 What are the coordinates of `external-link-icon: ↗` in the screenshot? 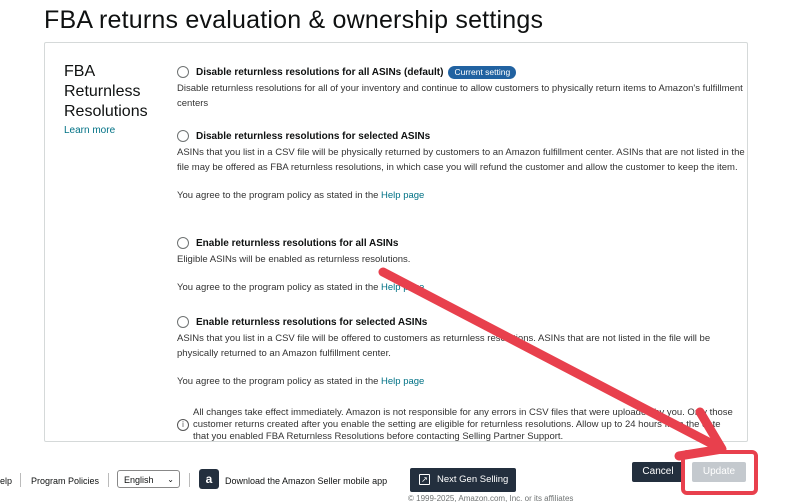 It's located at (424, 479).